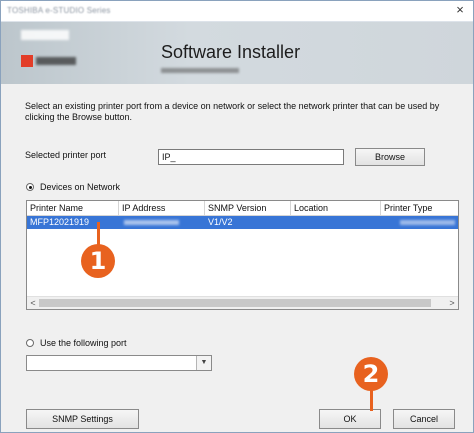  I want to click on following-port-label: Use the following port, so click(83, 343).